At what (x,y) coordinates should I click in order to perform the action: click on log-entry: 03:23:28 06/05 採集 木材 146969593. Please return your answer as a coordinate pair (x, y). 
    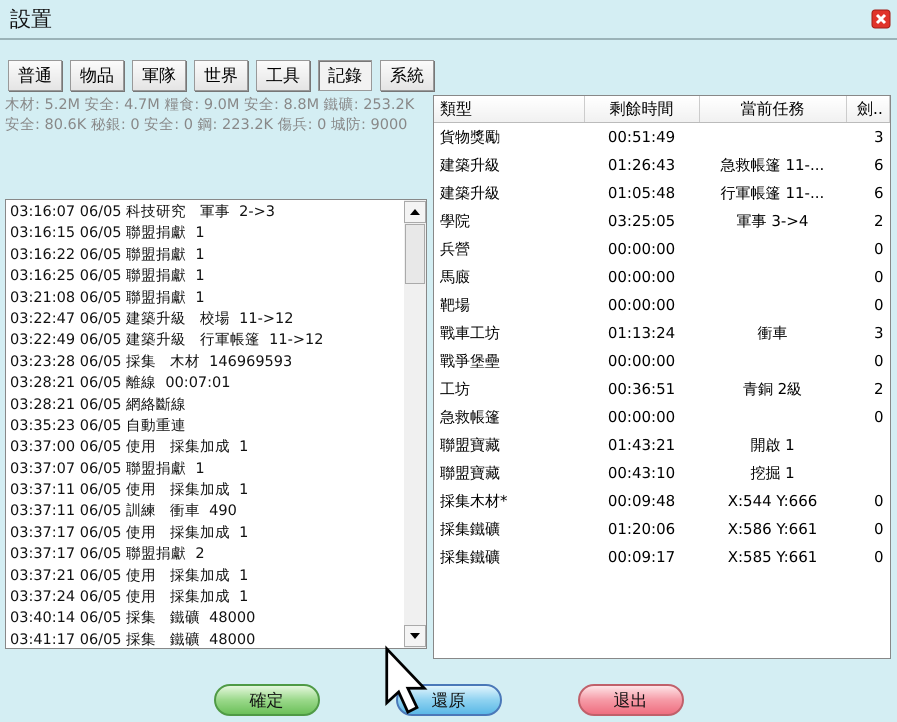
    Looking at the image, I should click on (152, 362).